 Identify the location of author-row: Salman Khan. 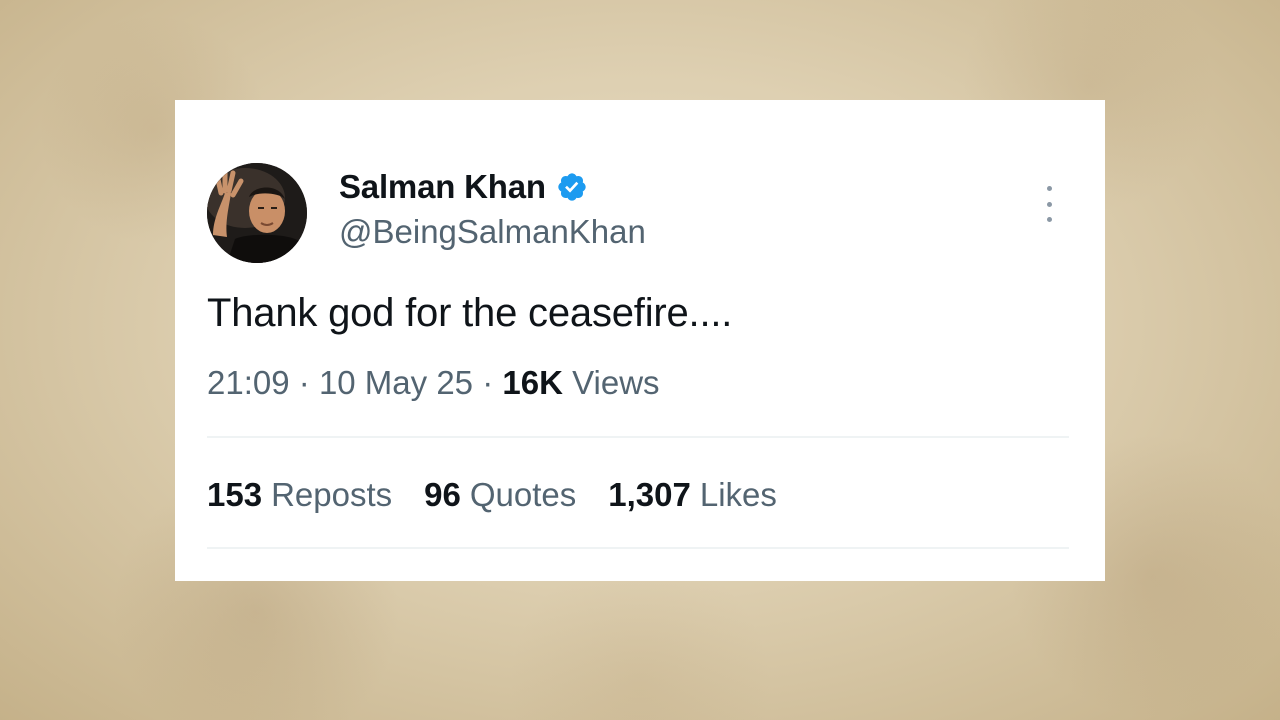
(463, 187).